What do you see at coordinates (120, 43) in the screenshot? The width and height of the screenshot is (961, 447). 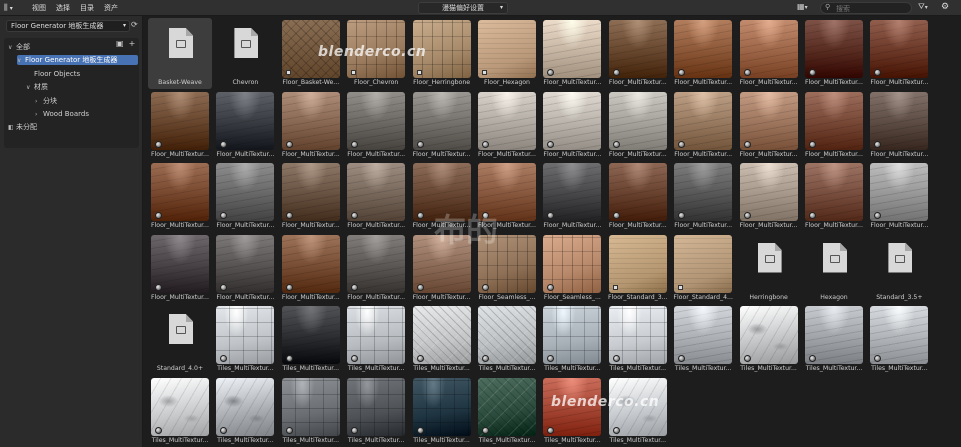 I see `new-catalog-folder-icon: ▣` at bounding box center [120, 43].